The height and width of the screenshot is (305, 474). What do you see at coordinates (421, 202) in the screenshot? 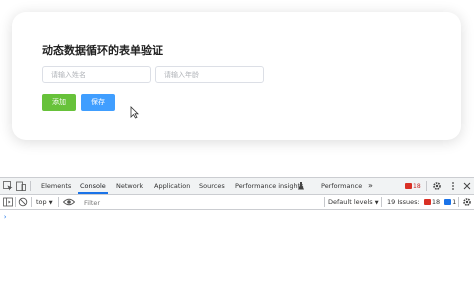
I see `issues-counter: 19 Issues: 18 1` at bounding box center [421, 202].